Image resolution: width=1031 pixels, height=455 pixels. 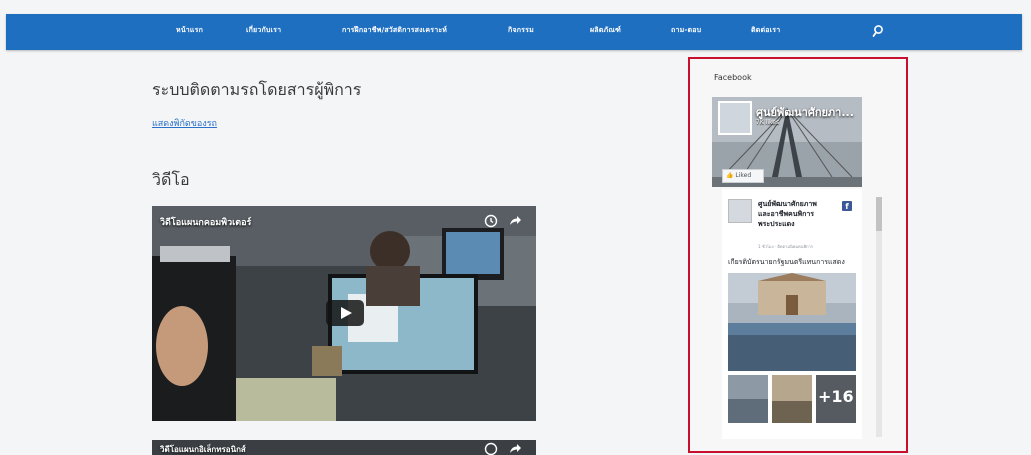 I want to click on nav-item-home: หน้าแรก, so click(x=189, y=30).